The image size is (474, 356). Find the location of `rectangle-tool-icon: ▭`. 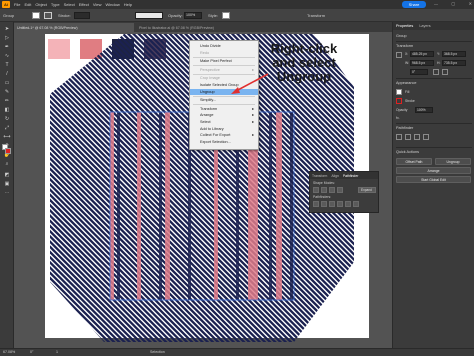

rectangle-tool-icon: ▭ is located at coordinates (7, 83).